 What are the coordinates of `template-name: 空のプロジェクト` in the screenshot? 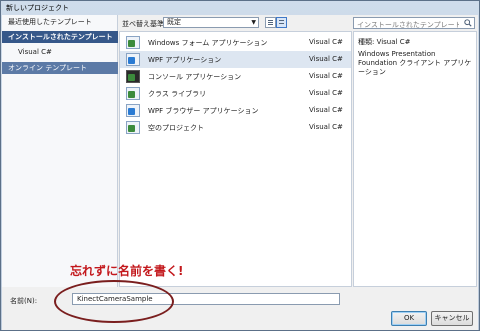 It's located at (176, 128).